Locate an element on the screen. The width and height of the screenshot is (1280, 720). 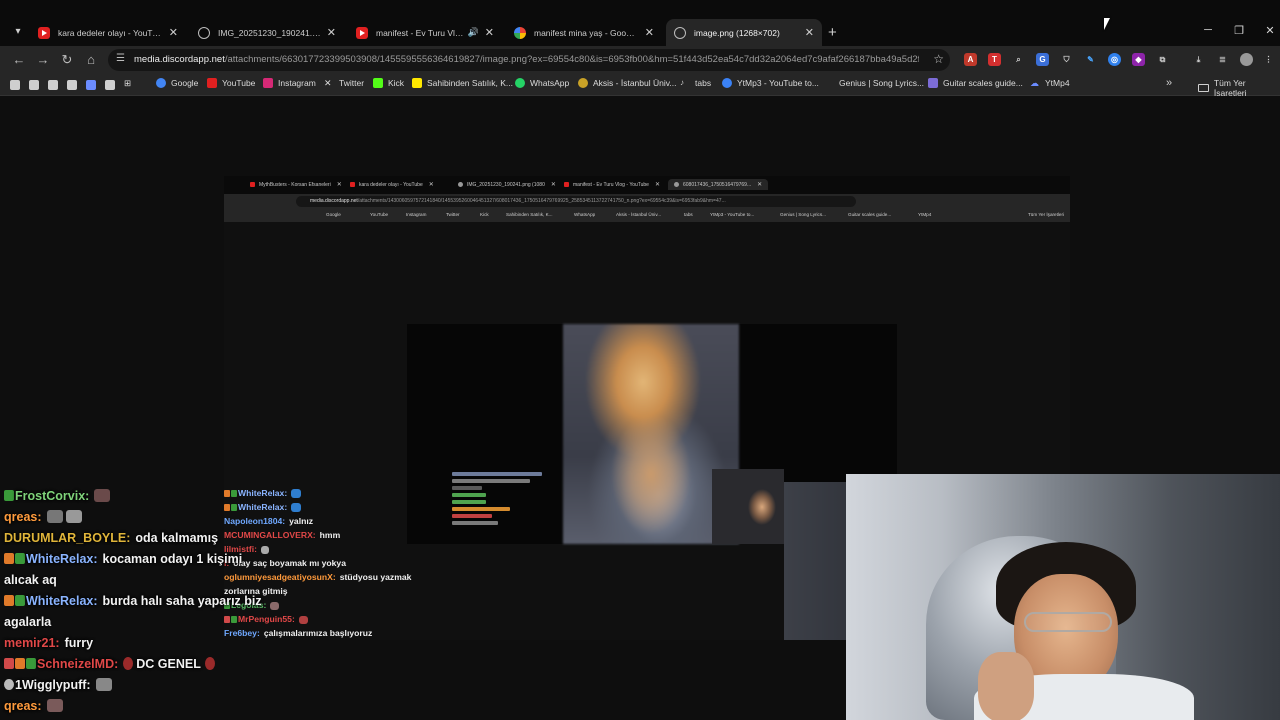
tab-manifest-vlog: manifest - Ev Turu Vlog - YouTube 🔊 ✕ is located at coordinates (425, 32).